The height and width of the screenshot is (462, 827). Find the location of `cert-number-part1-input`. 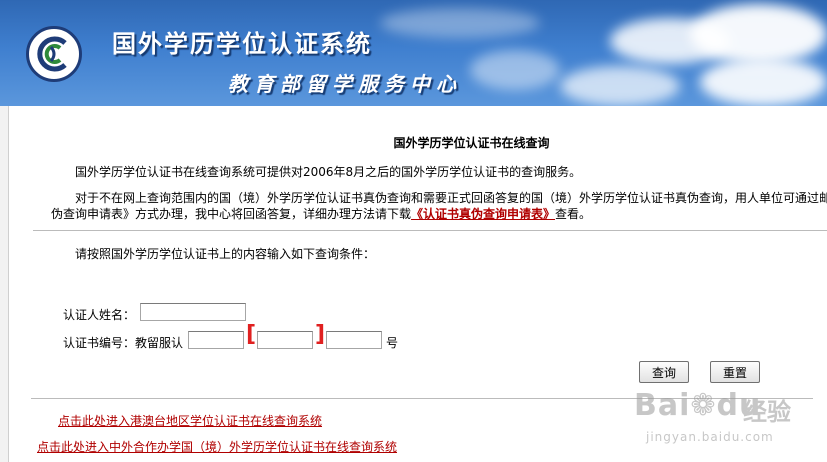

cert-number-part1-input is located at coordinates (216, 340).